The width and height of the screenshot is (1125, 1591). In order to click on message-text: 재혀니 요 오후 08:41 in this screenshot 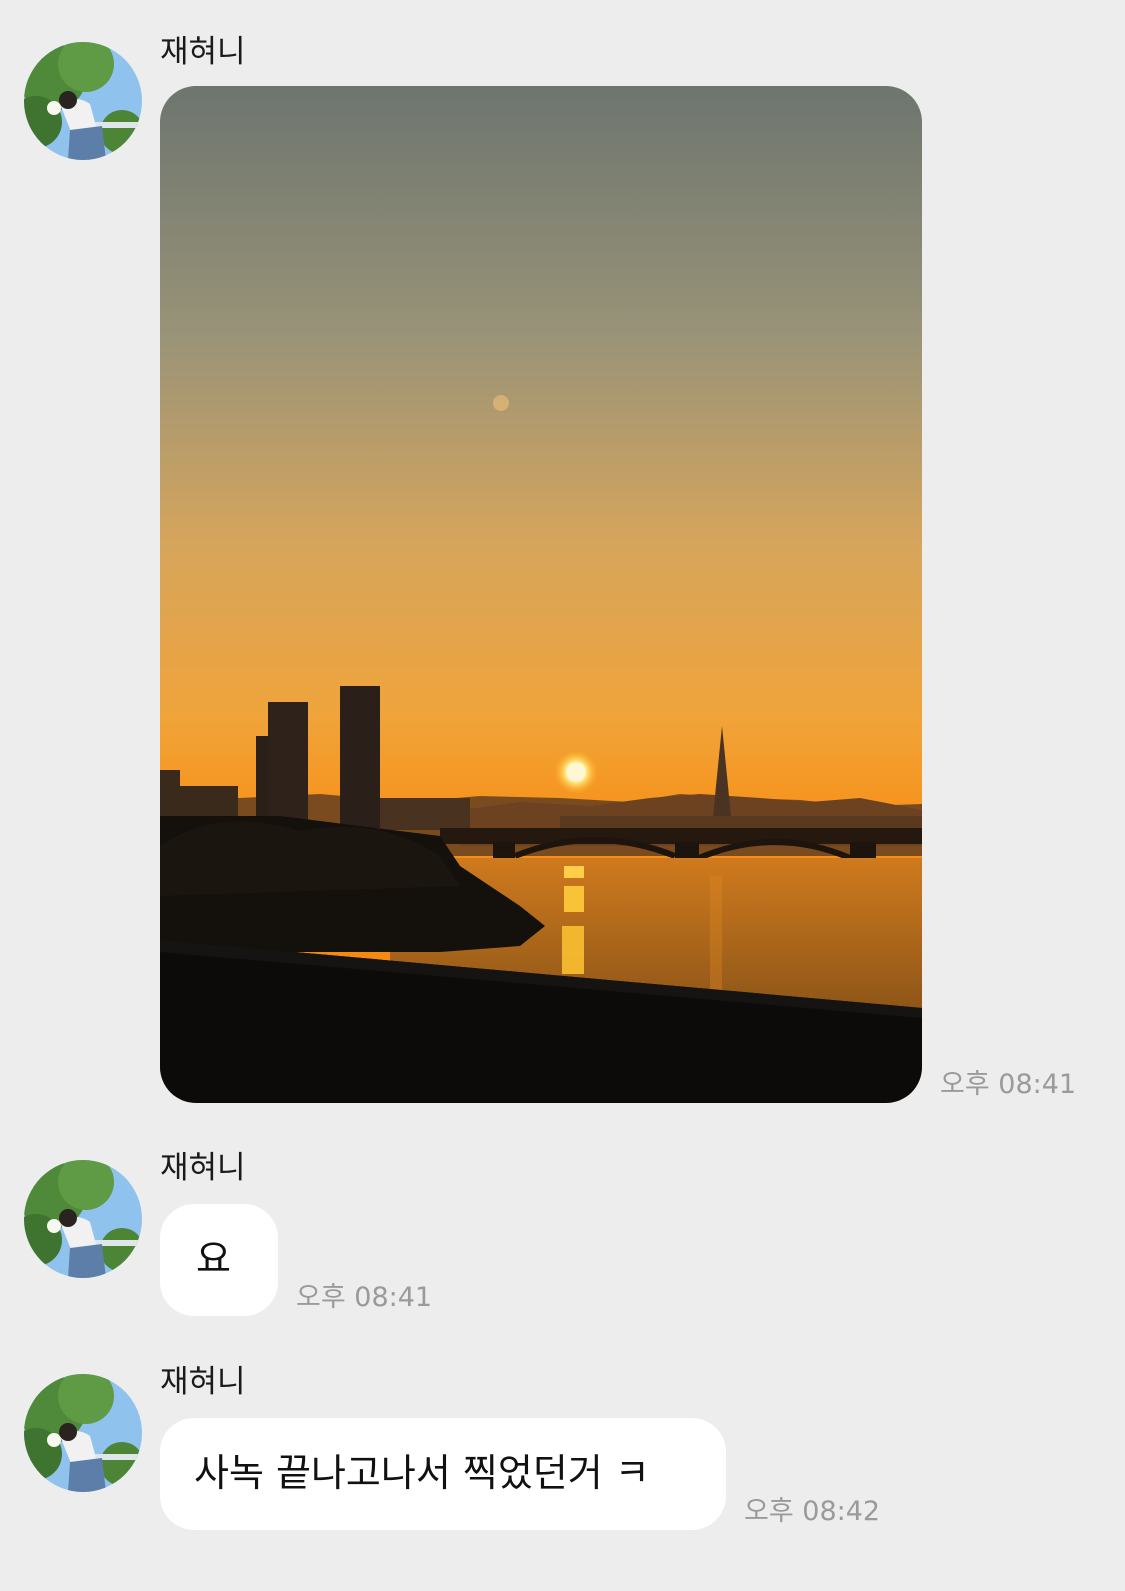, I will do `click(562, 1240)`.